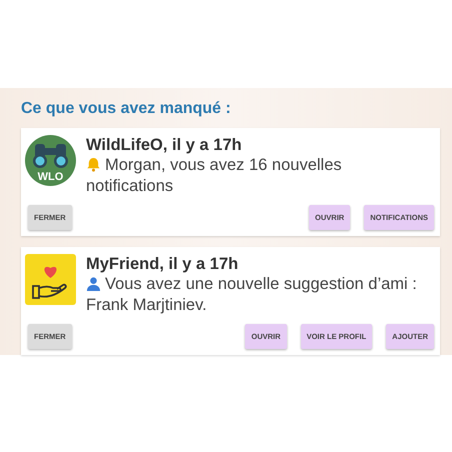  What do you see at coordinates (164, 145) in the screenshot?
I see `notification-title: WildLifeO, il y a 17h` at bounding box center [164, 145].